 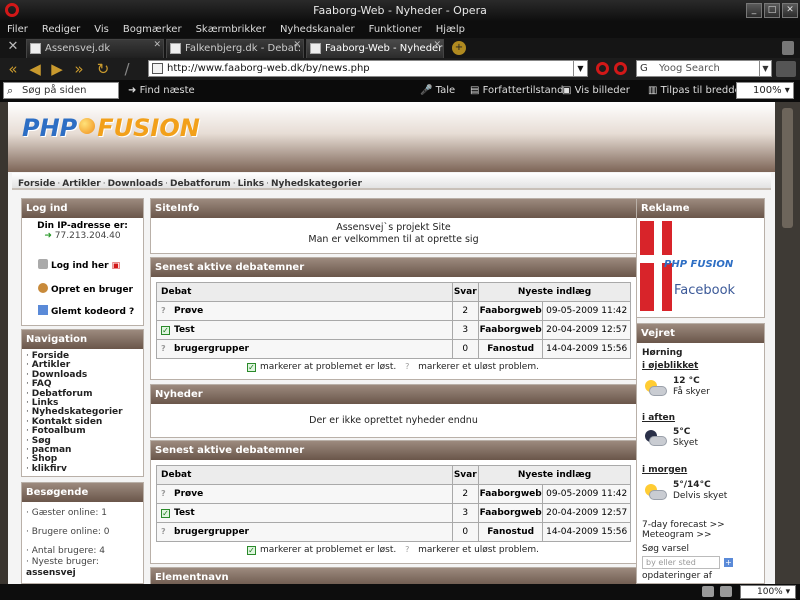 What do you see at coordinates (82, 469) in the screenshot?
I see `navigation-item: klikfirv` at bounding box center [82, 469].